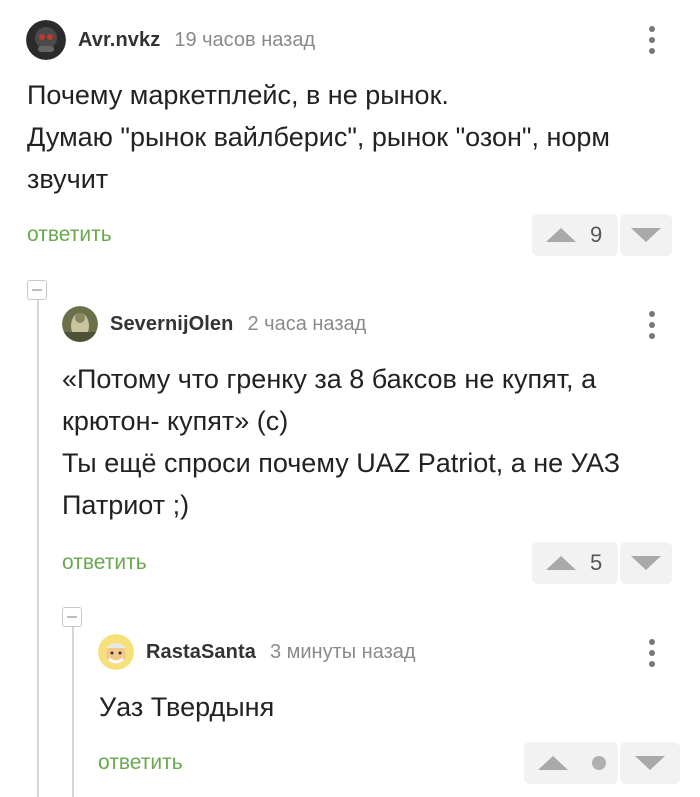 This screenshot has height=797, width=700. Describe the element at coordinates (119, 40) in the screenshot. I see `author-name: Avr.nvkz` at that location.